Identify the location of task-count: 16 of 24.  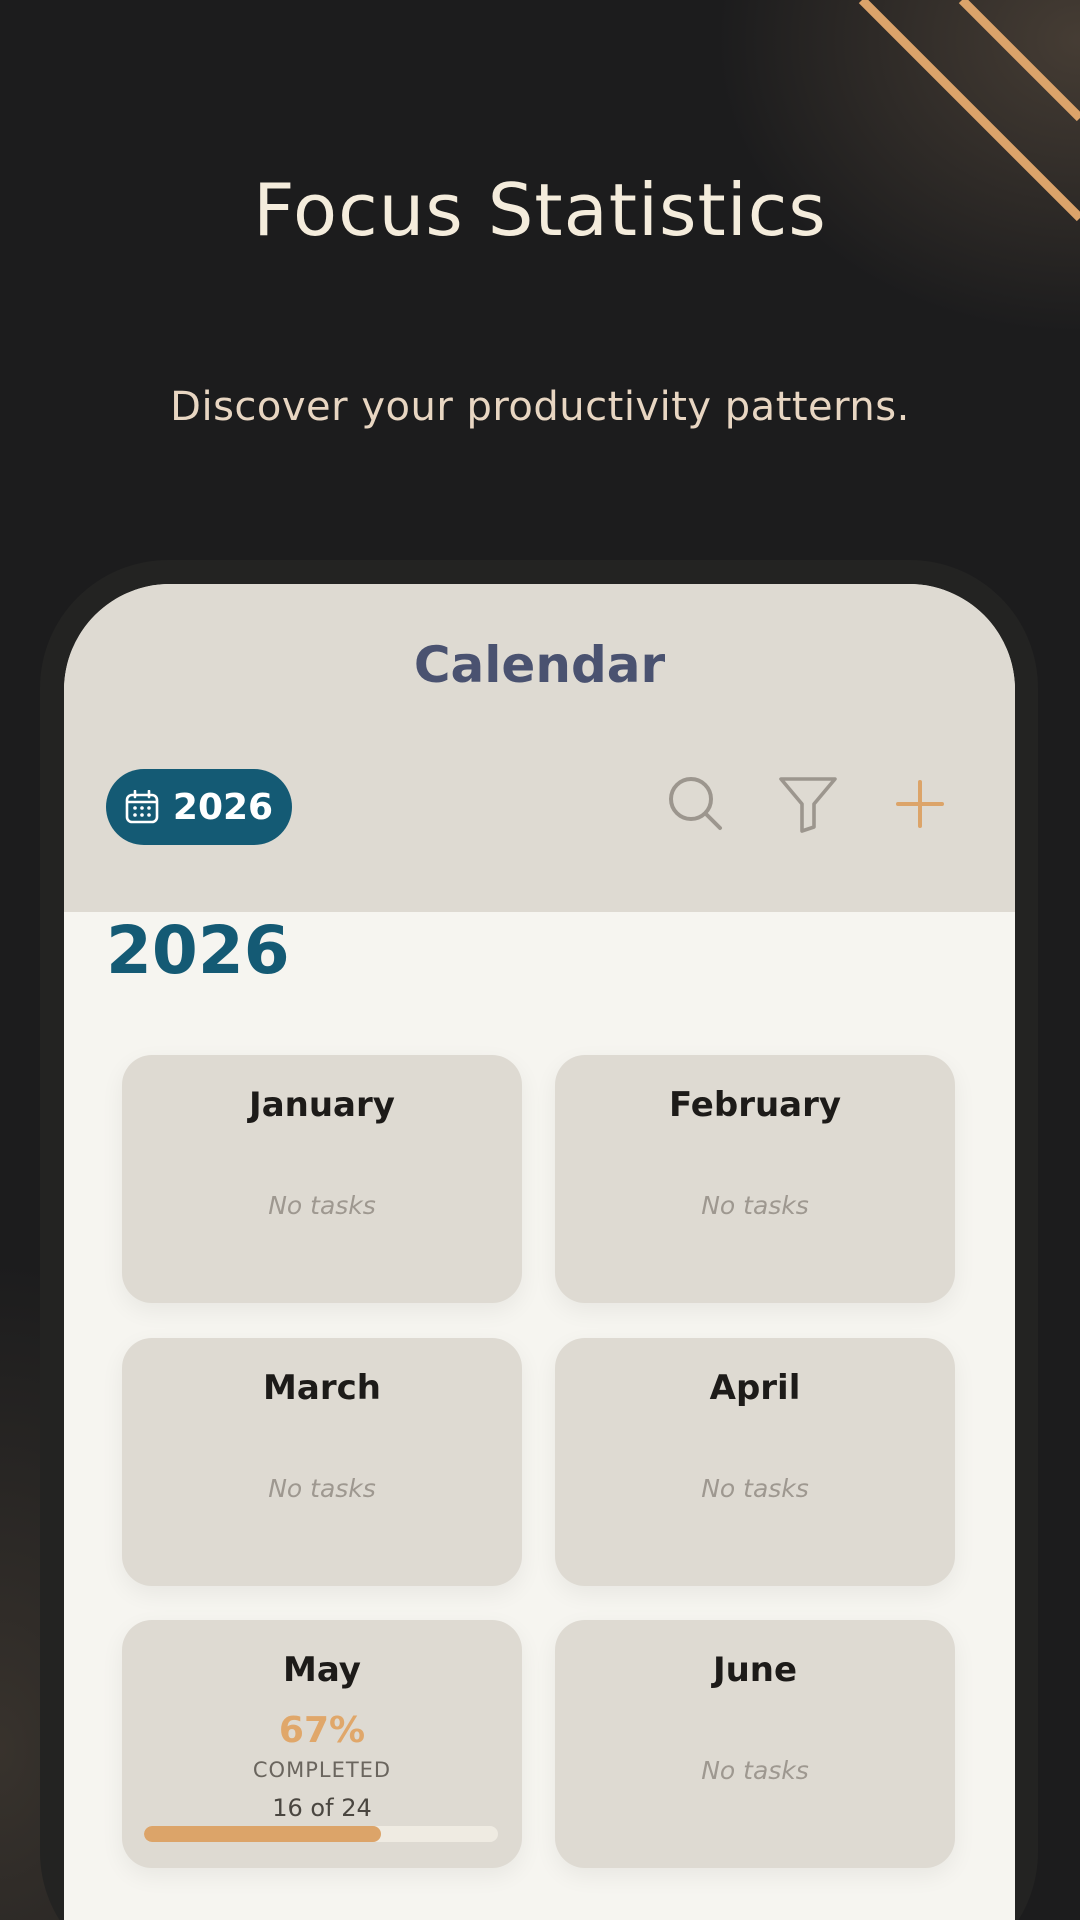
(322, 1808).